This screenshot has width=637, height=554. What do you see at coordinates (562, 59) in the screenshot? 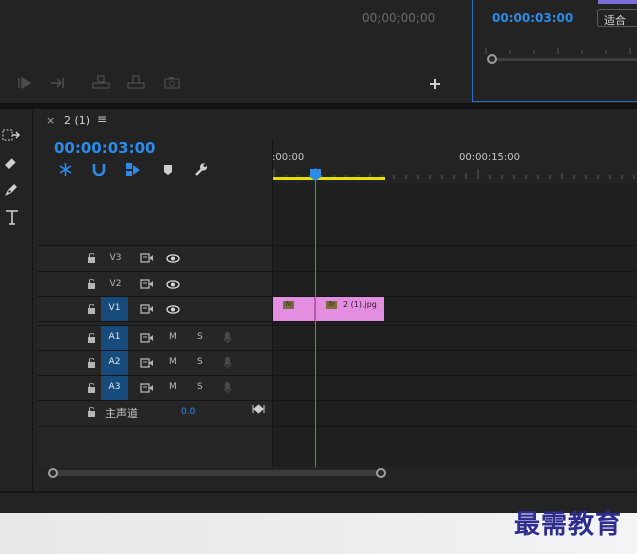
I see `program-zoom-scrollbar` at bounding box center [562, 59].